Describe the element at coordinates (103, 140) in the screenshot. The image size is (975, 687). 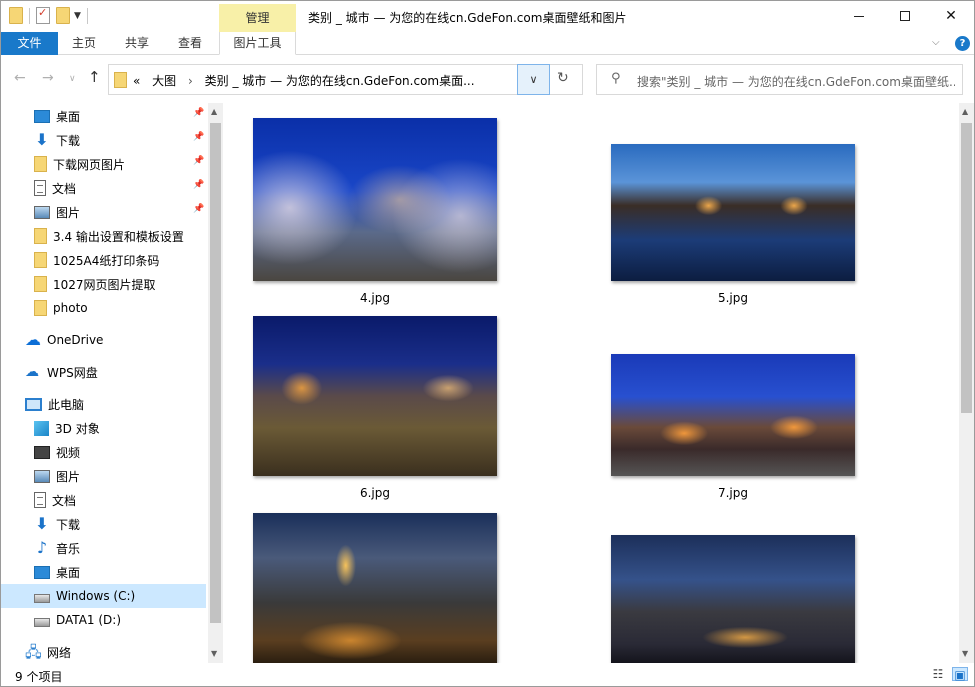
I see `nav-item-downloads: ⬇ 下载 📌` at that location.